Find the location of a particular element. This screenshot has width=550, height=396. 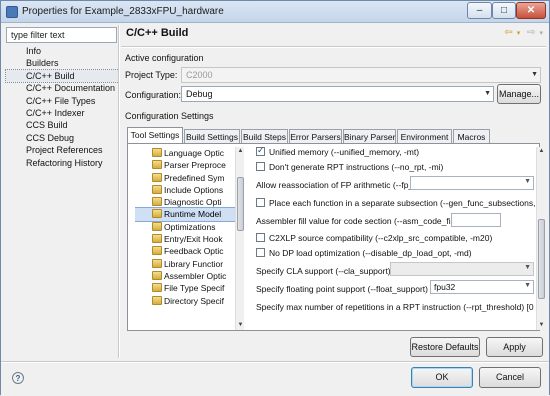

window-title: Properties for Example_2833xFPU_hardware is located at coordinates (123, 11).